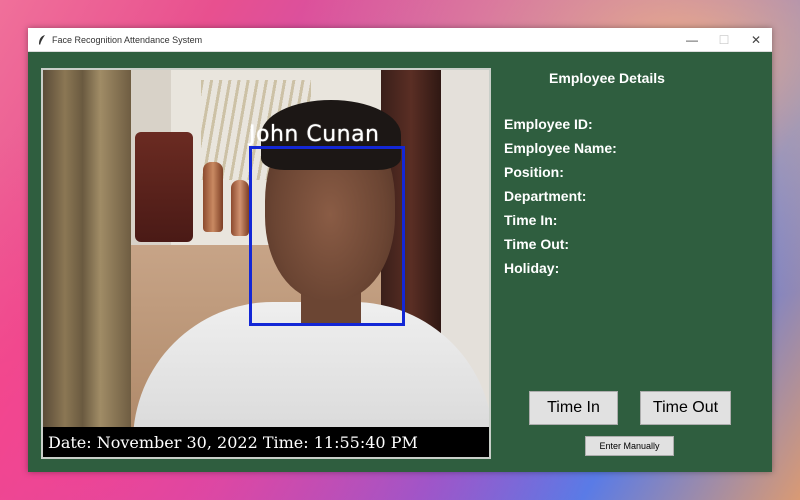 The height and width of the screenshot is (500, 800). Describe the element at coordinates (629, 446) in the screenshot. I see `enter-manually-button: Enter Manually` at that location.